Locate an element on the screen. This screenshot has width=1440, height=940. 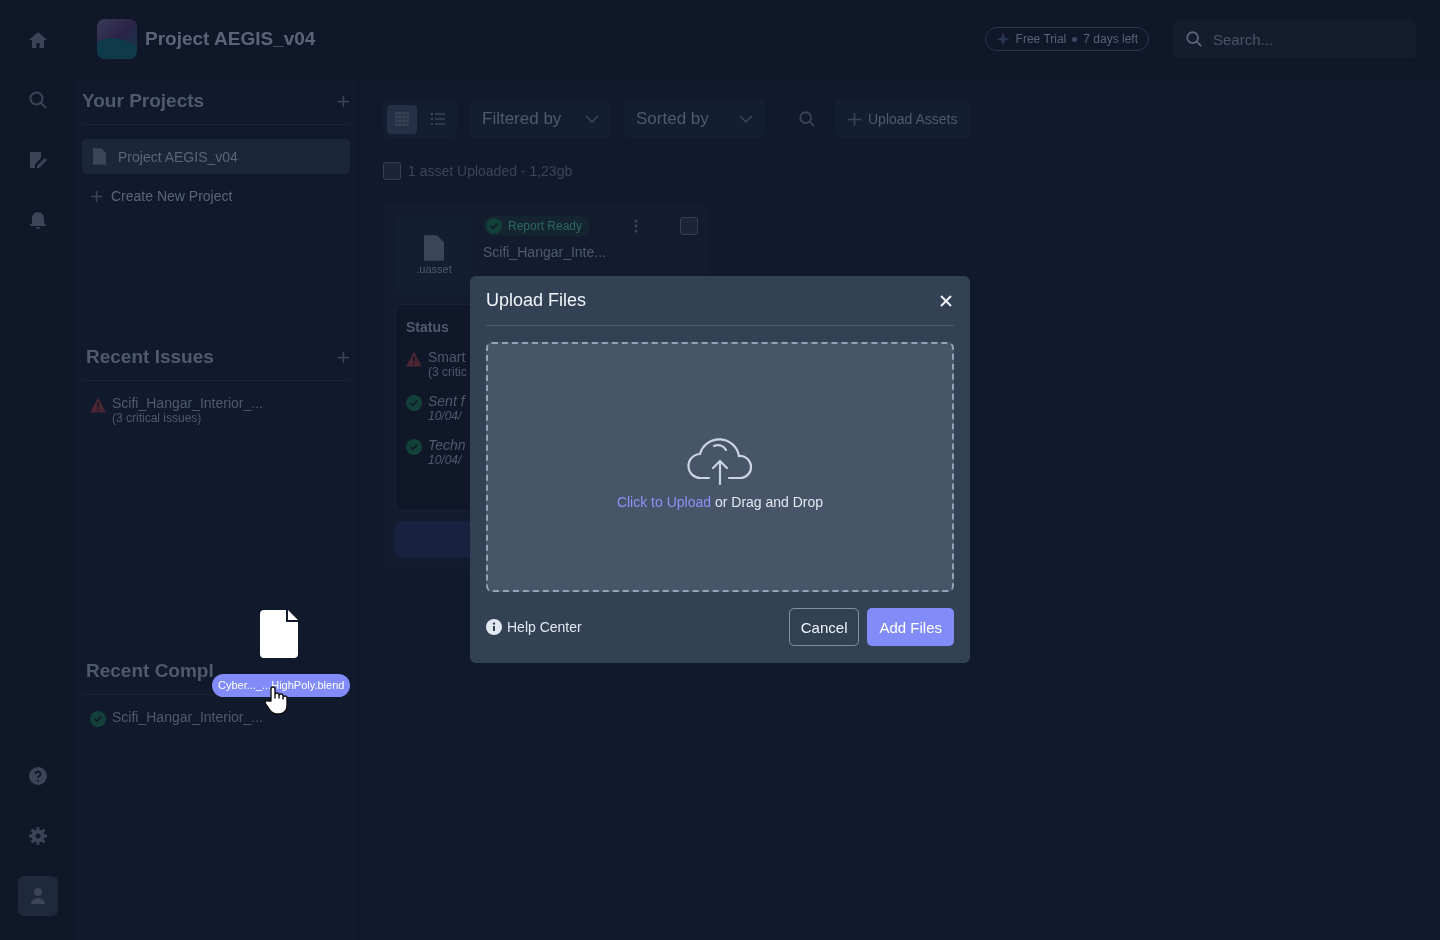
upload-assets-button: Upload Assets is located at coordinates (902, 119).